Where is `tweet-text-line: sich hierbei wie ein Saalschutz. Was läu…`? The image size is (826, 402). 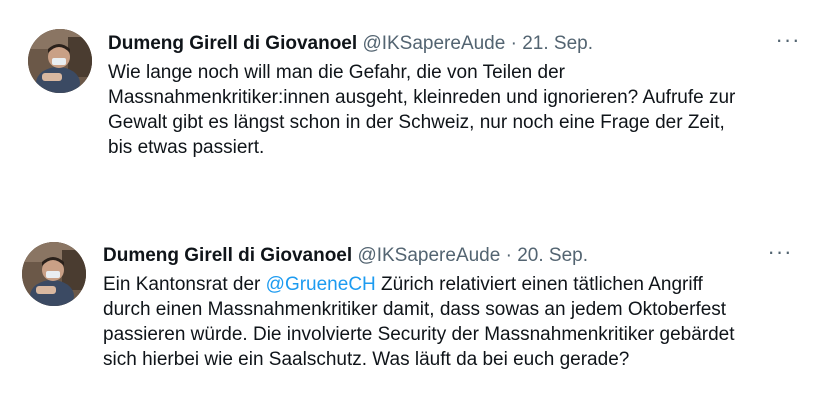 tweet-text-line: sich hierbei wie ein Saalschutz. Was läu… is located at coordinates (366, 359).